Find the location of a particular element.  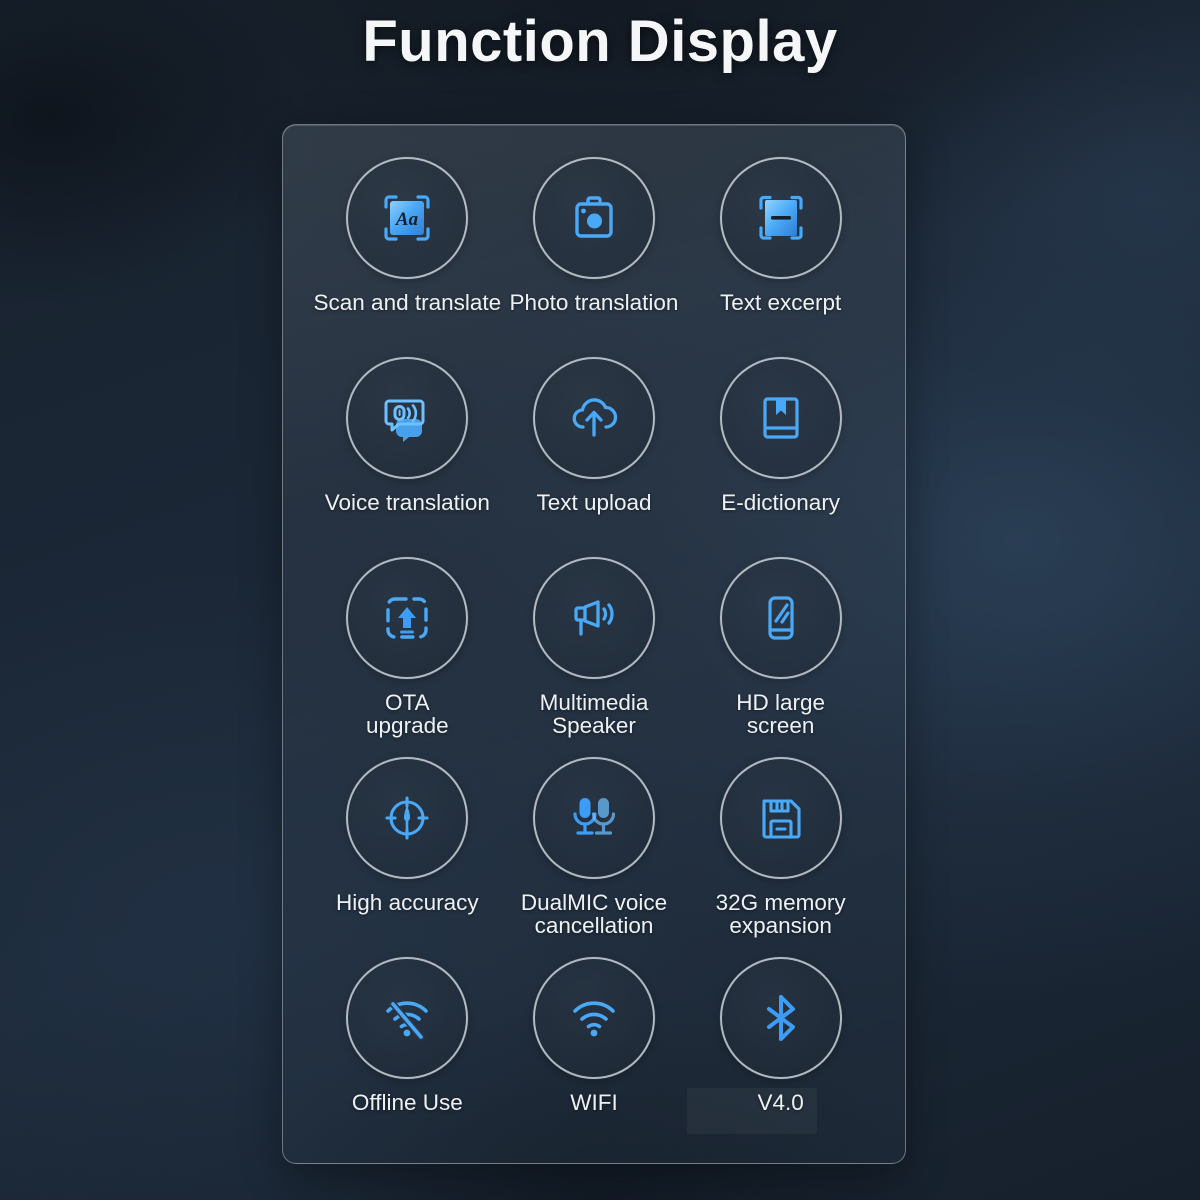

feature-photo-translation: Photo translation is located at coordinates (594, 257).